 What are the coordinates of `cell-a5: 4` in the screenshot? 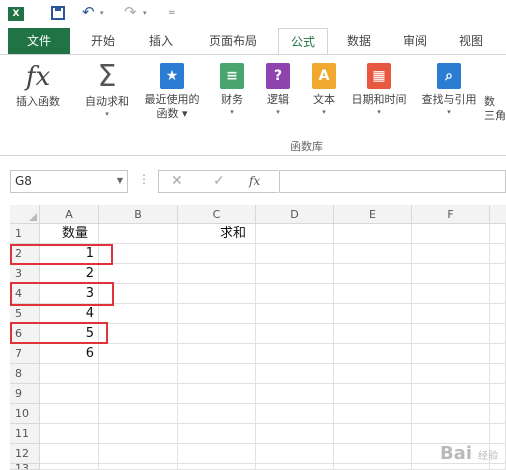 It's located at (69, 314).